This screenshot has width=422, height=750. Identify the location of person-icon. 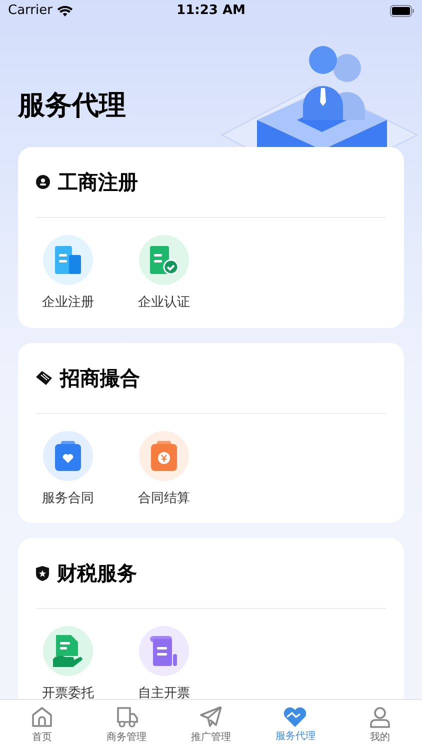
(379, 717).